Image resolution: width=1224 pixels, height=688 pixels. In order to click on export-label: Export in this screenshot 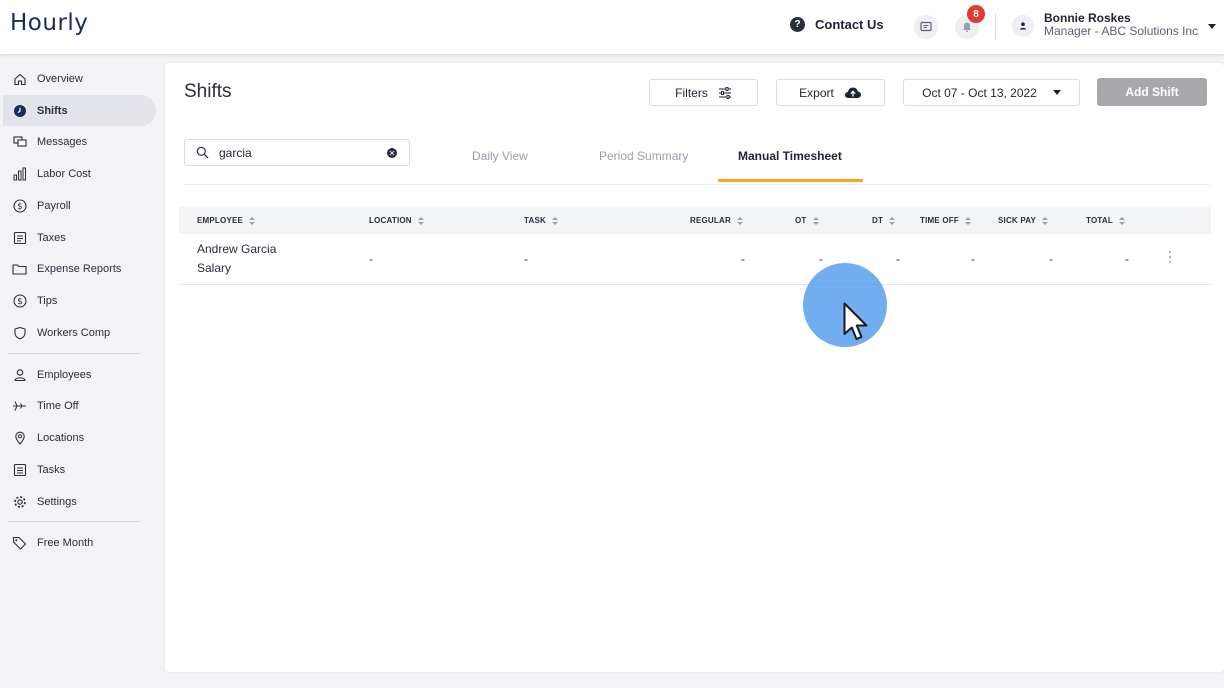, I will do `click(816, 92)`.